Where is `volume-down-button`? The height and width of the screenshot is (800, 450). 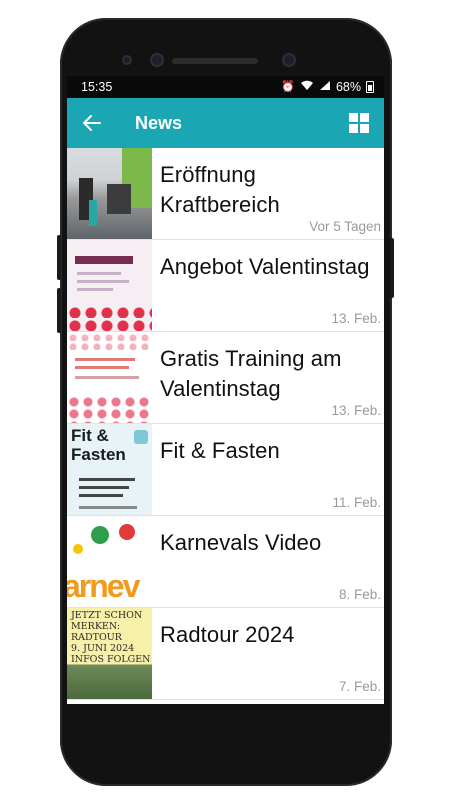
volume-down-button is located at coordinates (59, 310).